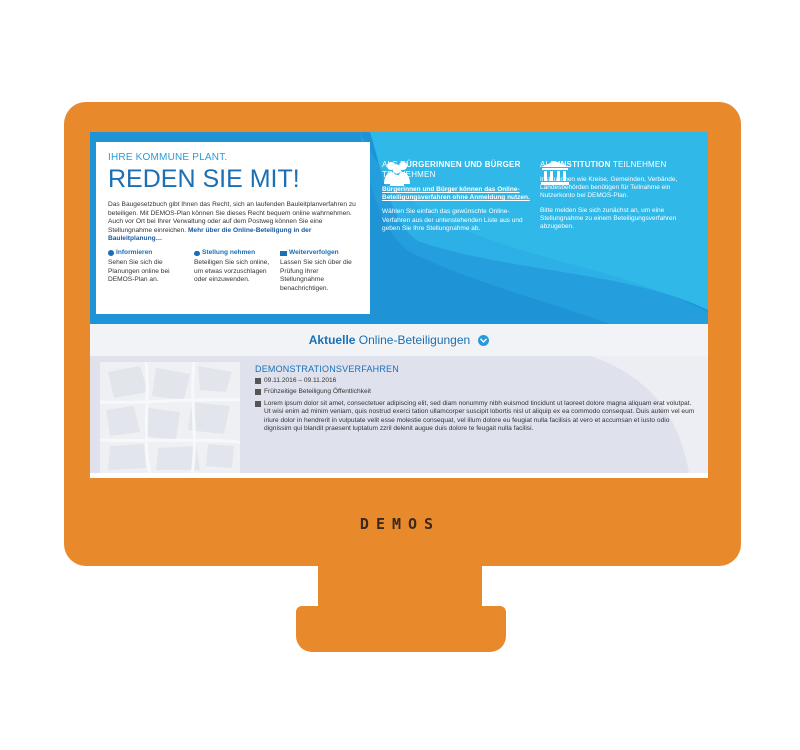 The image size is (800, 750). Describe the element at coordinates (484, 340) in the screenshot. I see `chevron-down-icon` at that location.